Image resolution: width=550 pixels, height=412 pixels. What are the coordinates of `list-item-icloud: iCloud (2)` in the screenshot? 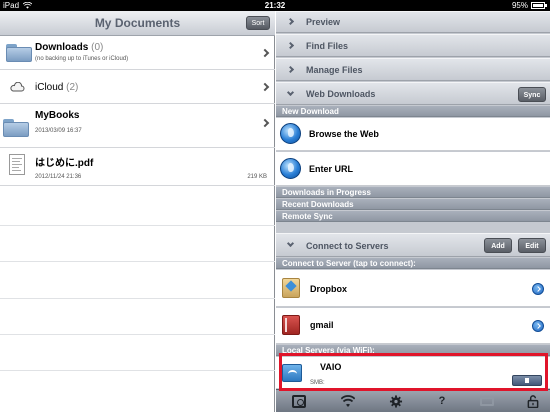 It's located at (137, 87).